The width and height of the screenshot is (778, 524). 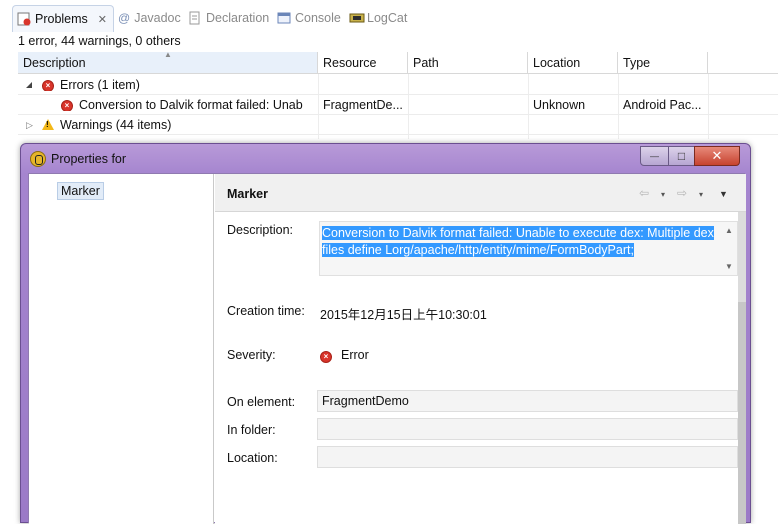 I want to click on warning-icon, so click(x=48, y=125).